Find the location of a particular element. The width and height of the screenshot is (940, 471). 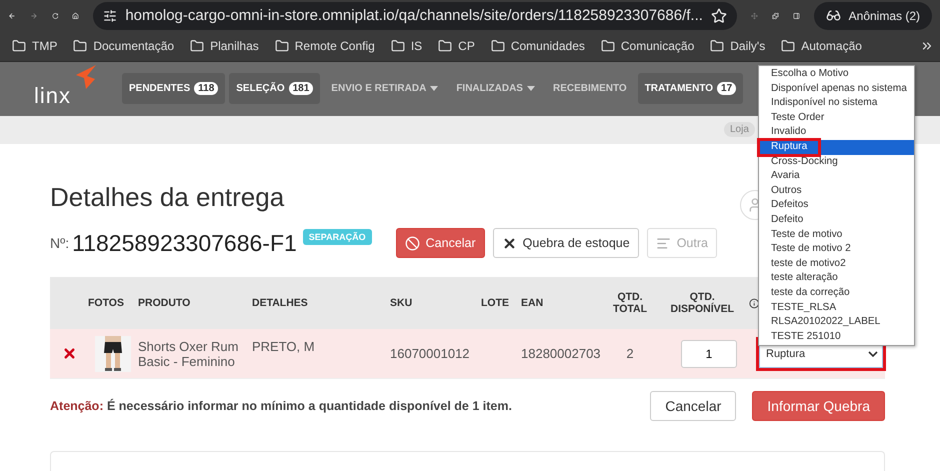

dropdown-option: Avaria is located at coordinates (836, 176).